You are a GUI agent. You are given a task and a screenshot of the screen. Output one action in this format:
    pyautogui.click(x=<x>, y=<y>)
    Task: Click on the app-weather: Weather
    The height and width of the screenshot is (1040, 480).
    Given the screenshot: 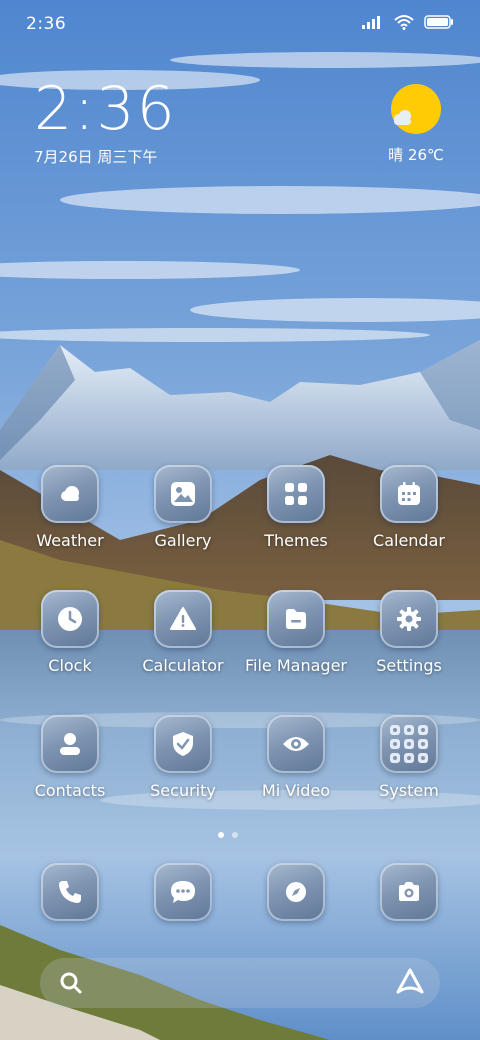 What is the action you would take?
    pyautogui.click(x=70, y=507)
    